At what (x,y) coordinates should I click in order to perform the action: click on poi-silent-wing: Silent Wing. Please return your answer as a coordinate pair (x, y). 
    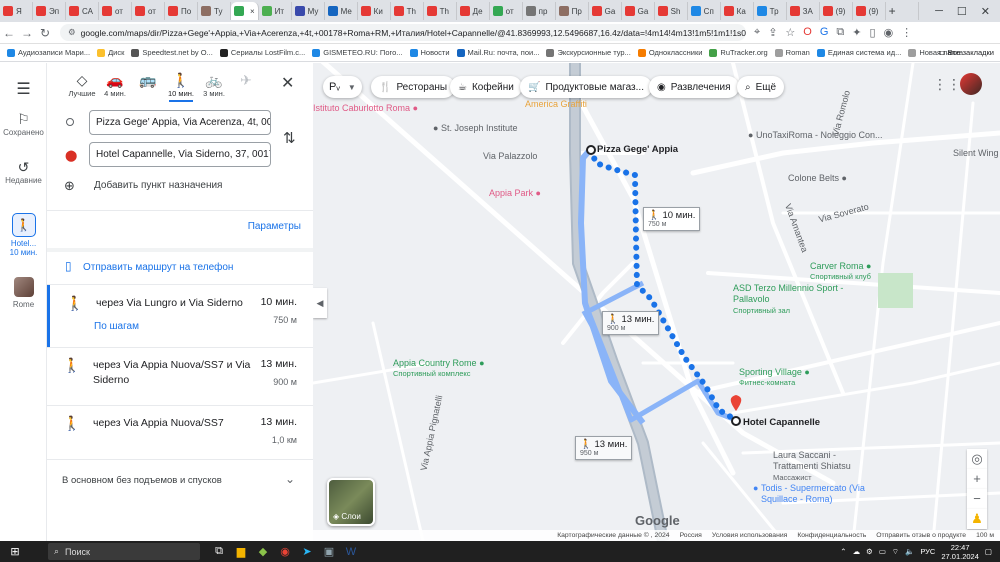
    Looking at the image, I should click on (976, 153).